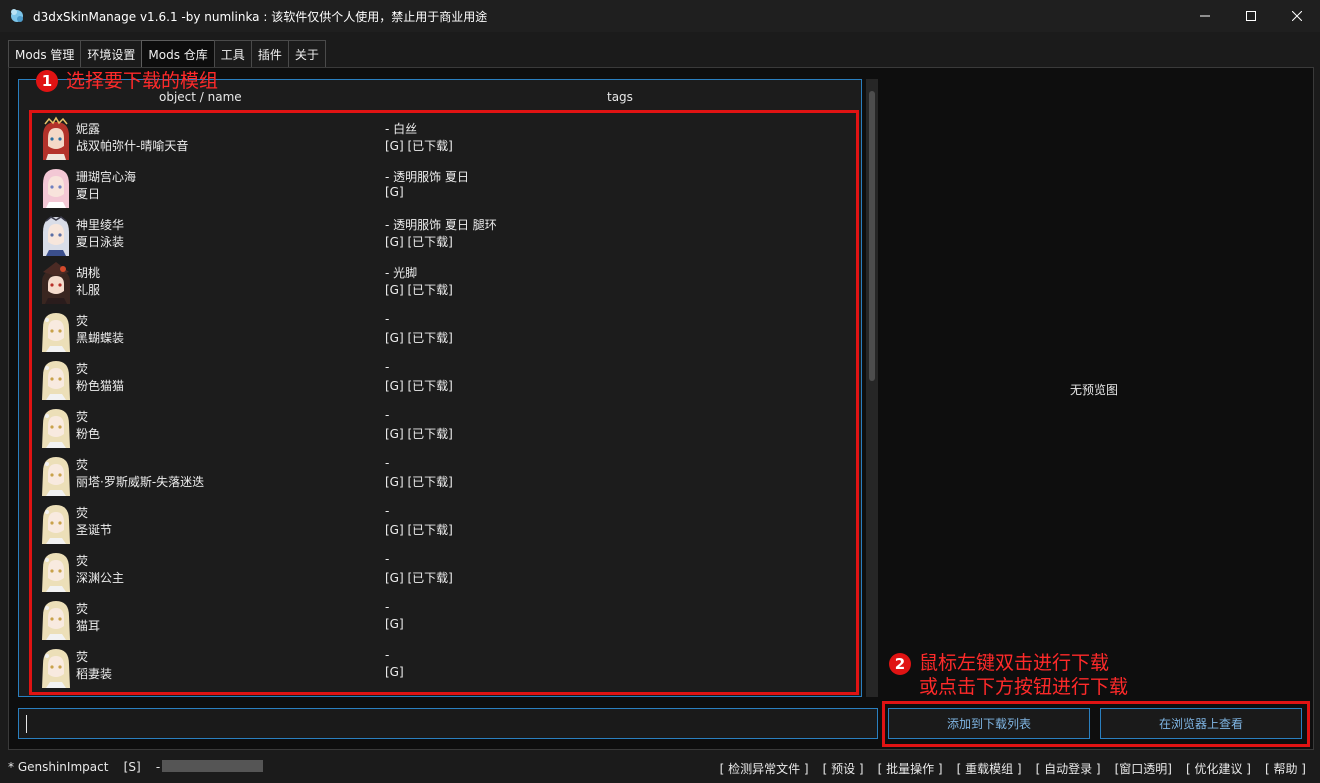 The image size is (1320, 783). Describe the element at coordinates (900, 664) in the screenshot. I see `annotation-badge-2: 2` at that location.